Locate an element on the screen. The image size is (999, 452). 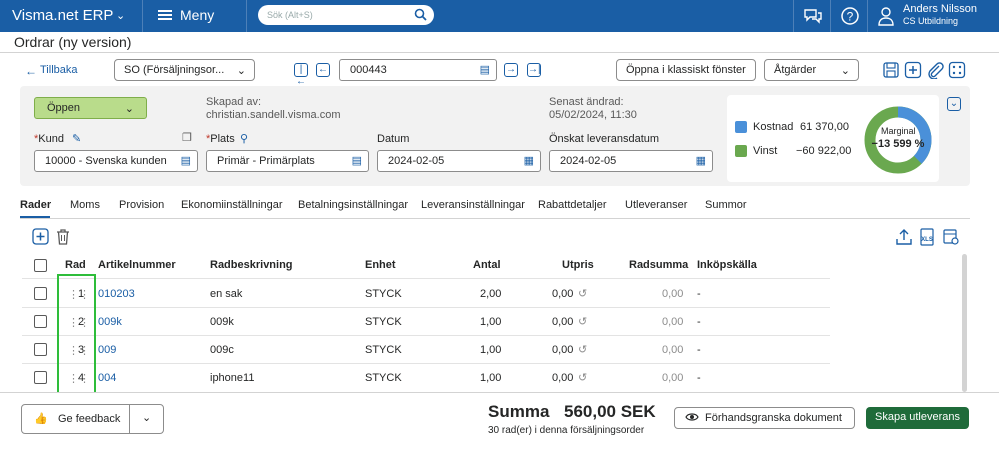
column-header-artikelnummer: Artikelnummer is located at coordinates (137, 265).